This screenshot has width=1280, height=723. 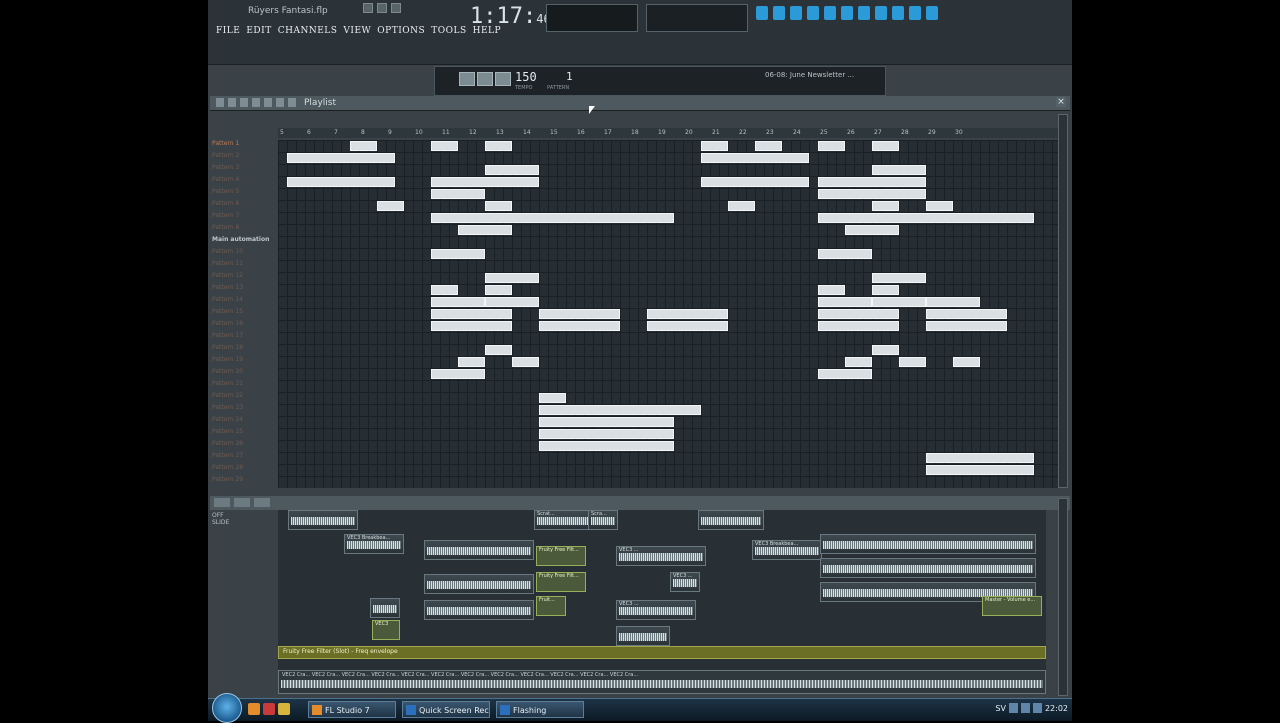 What do you see at coordinates (1025, 708) in the screenshot?
I see `volume-icon` at bounding box center [1025, 708].